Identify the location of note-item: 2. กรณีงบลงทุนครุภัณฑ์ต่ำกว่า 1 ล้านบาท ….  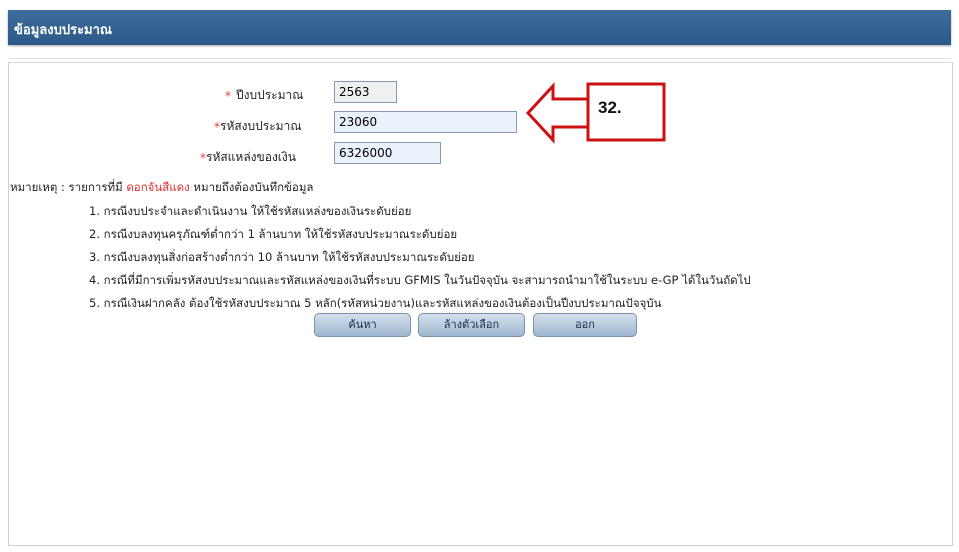
(273, 234).